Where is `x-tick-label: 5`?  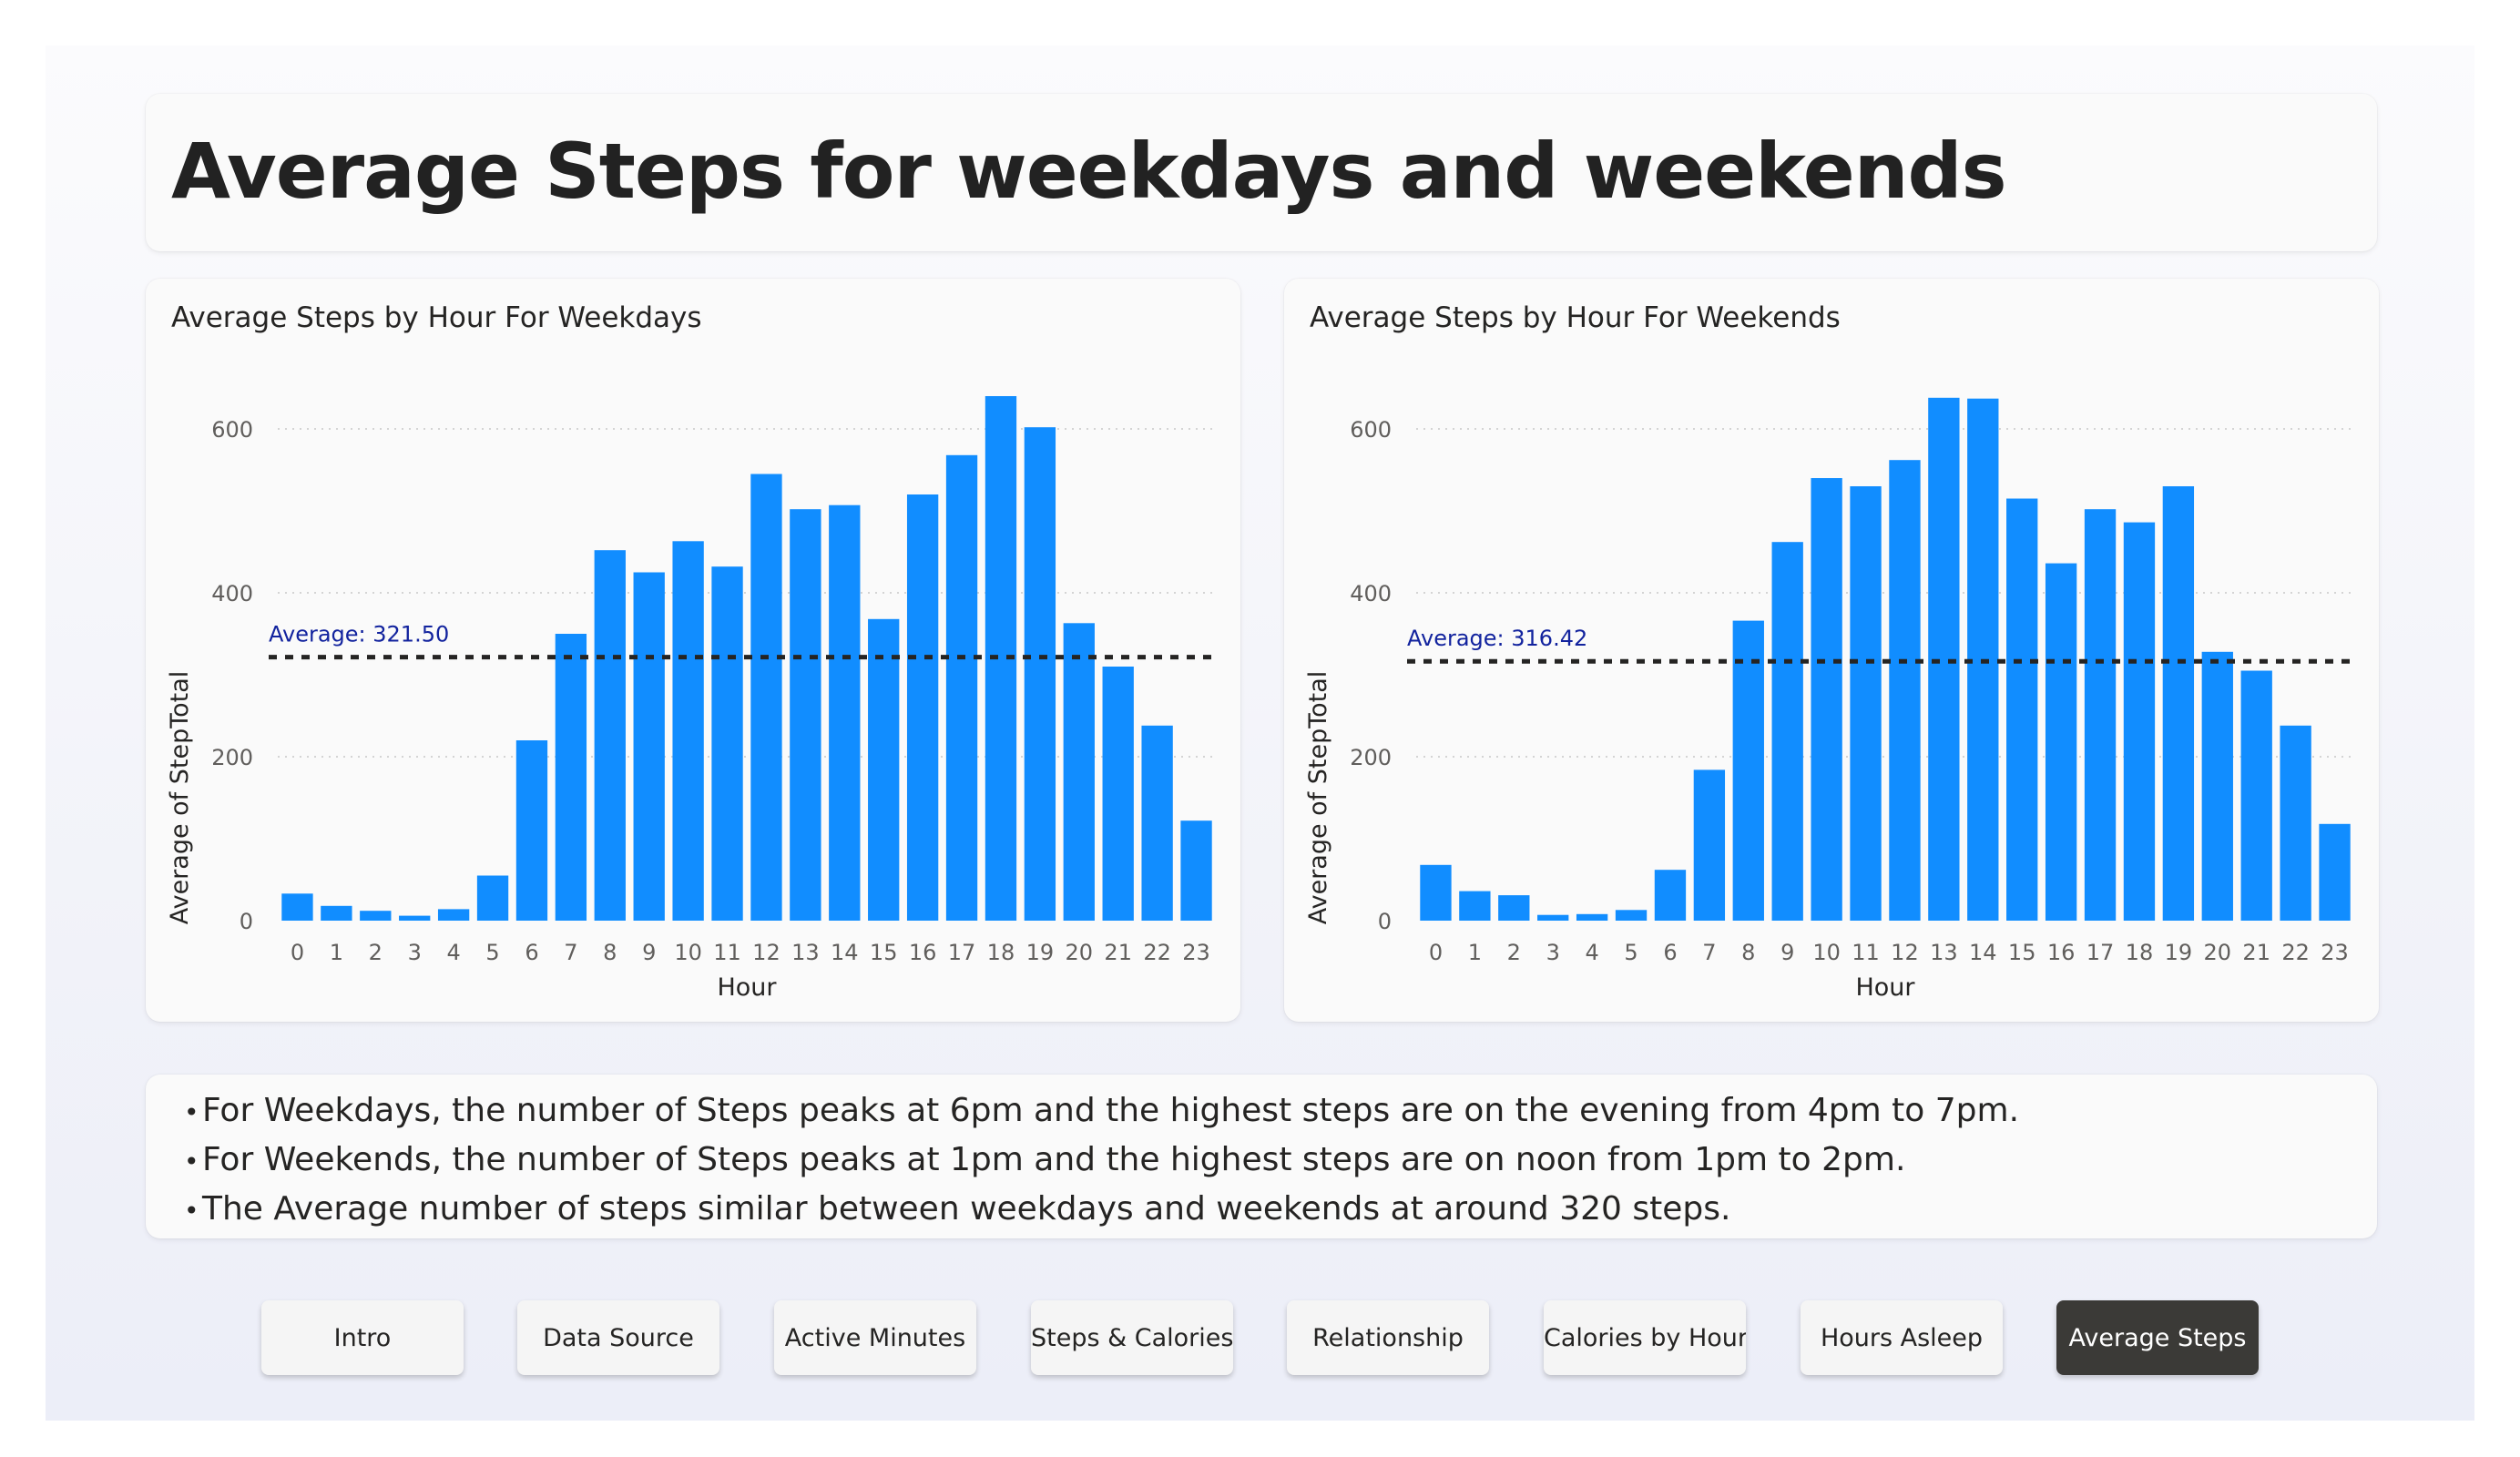
x-tick-label: 5 is located at coordinates (1630, 953).